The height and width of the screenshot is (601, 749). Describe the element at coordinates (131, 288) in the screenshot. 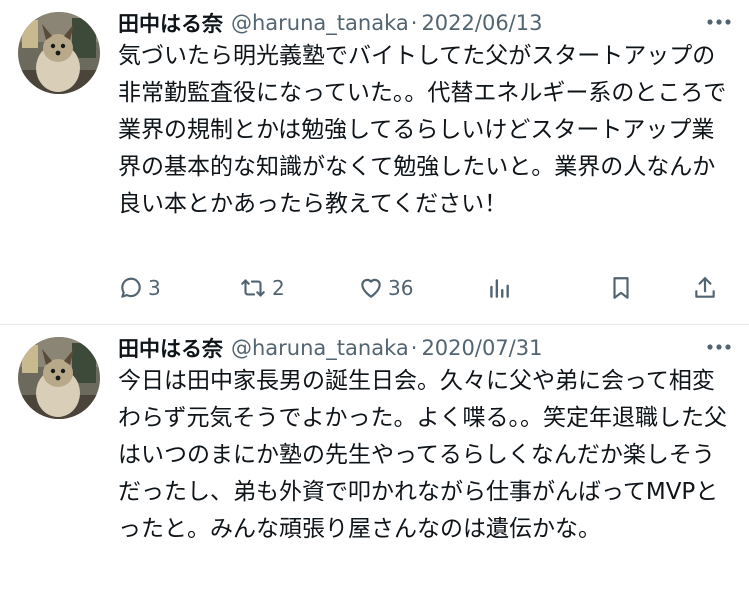

I see `reply-icon` at that location.